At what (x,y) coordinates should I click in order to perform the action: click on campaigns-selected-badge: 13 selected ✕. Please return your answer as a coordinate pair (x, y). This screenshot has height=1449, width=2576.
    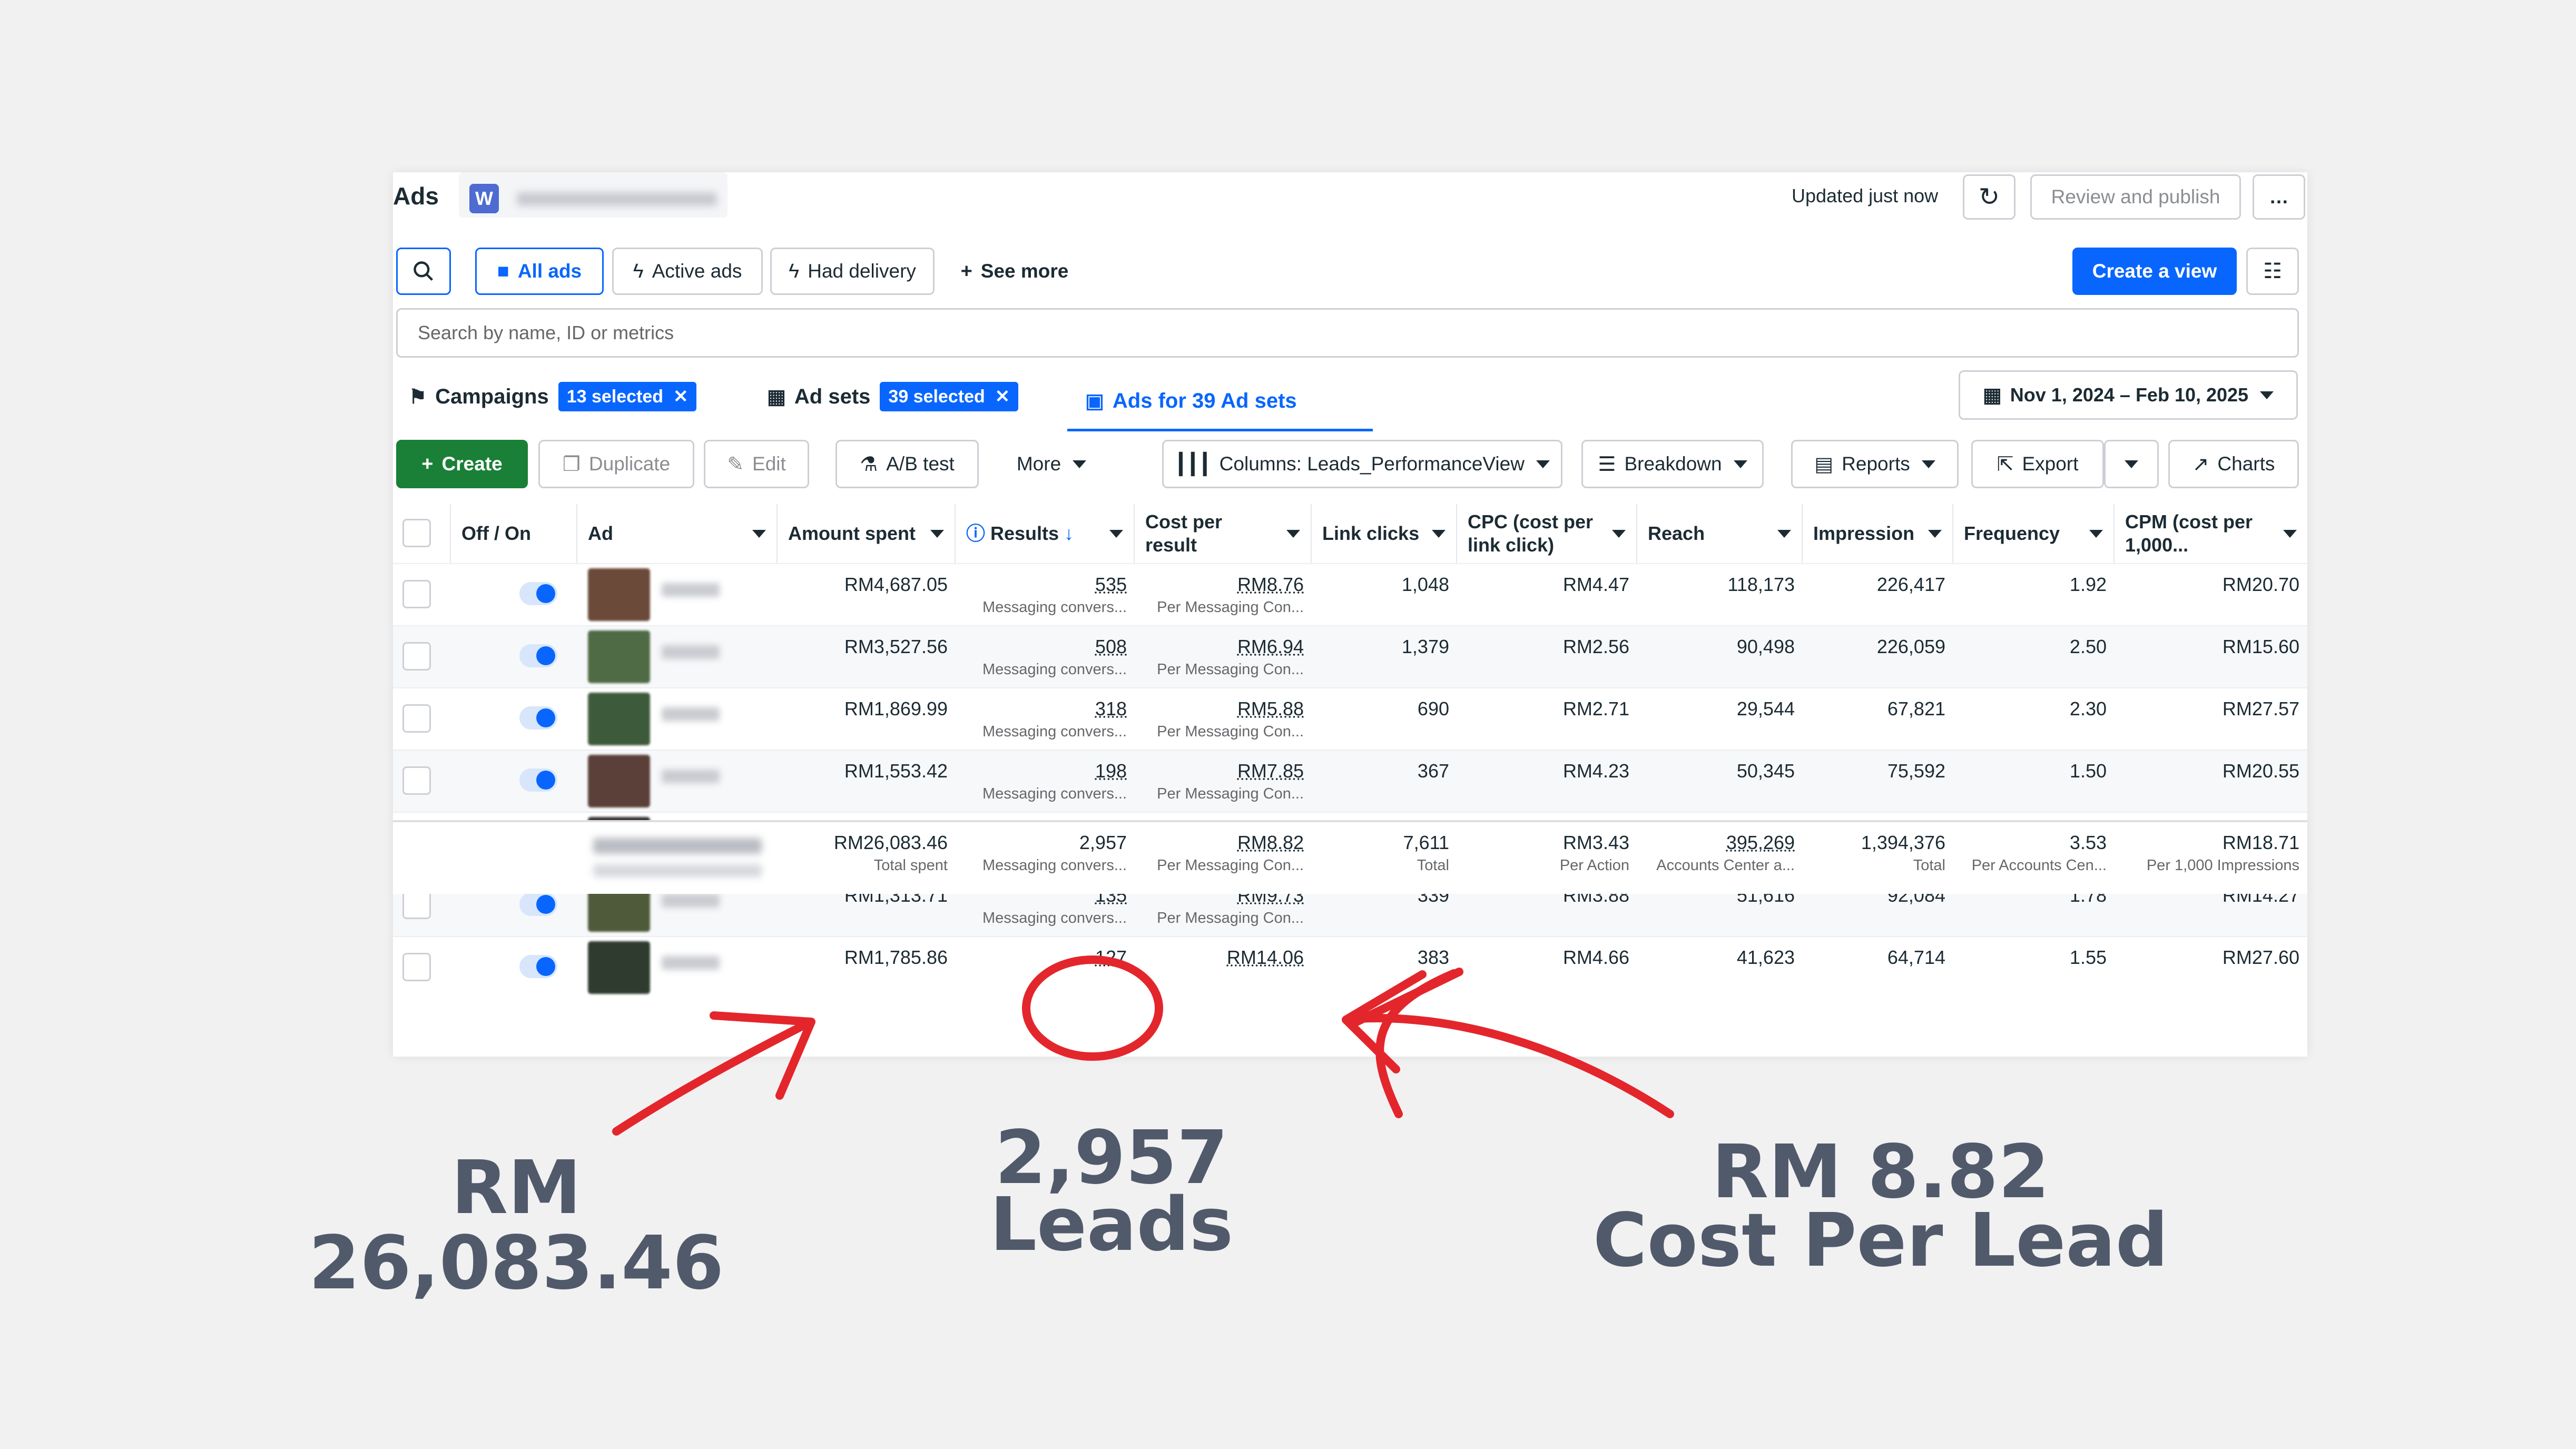
    Looking at the image, I should click on (627, 396).